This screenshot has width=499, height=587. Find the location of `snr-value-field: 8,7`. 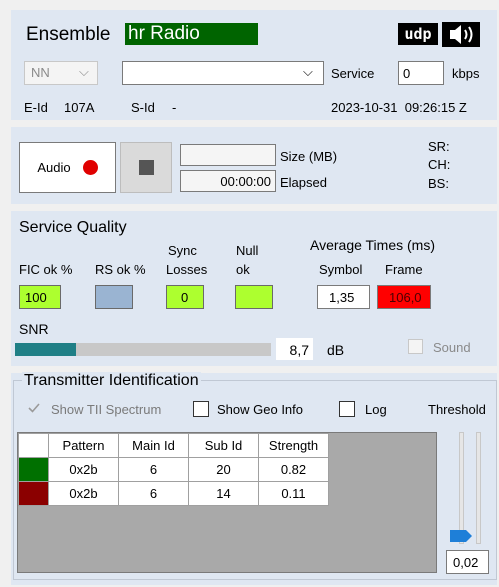

snr-value-field: 8,7 is located at coordinates (294, 349).